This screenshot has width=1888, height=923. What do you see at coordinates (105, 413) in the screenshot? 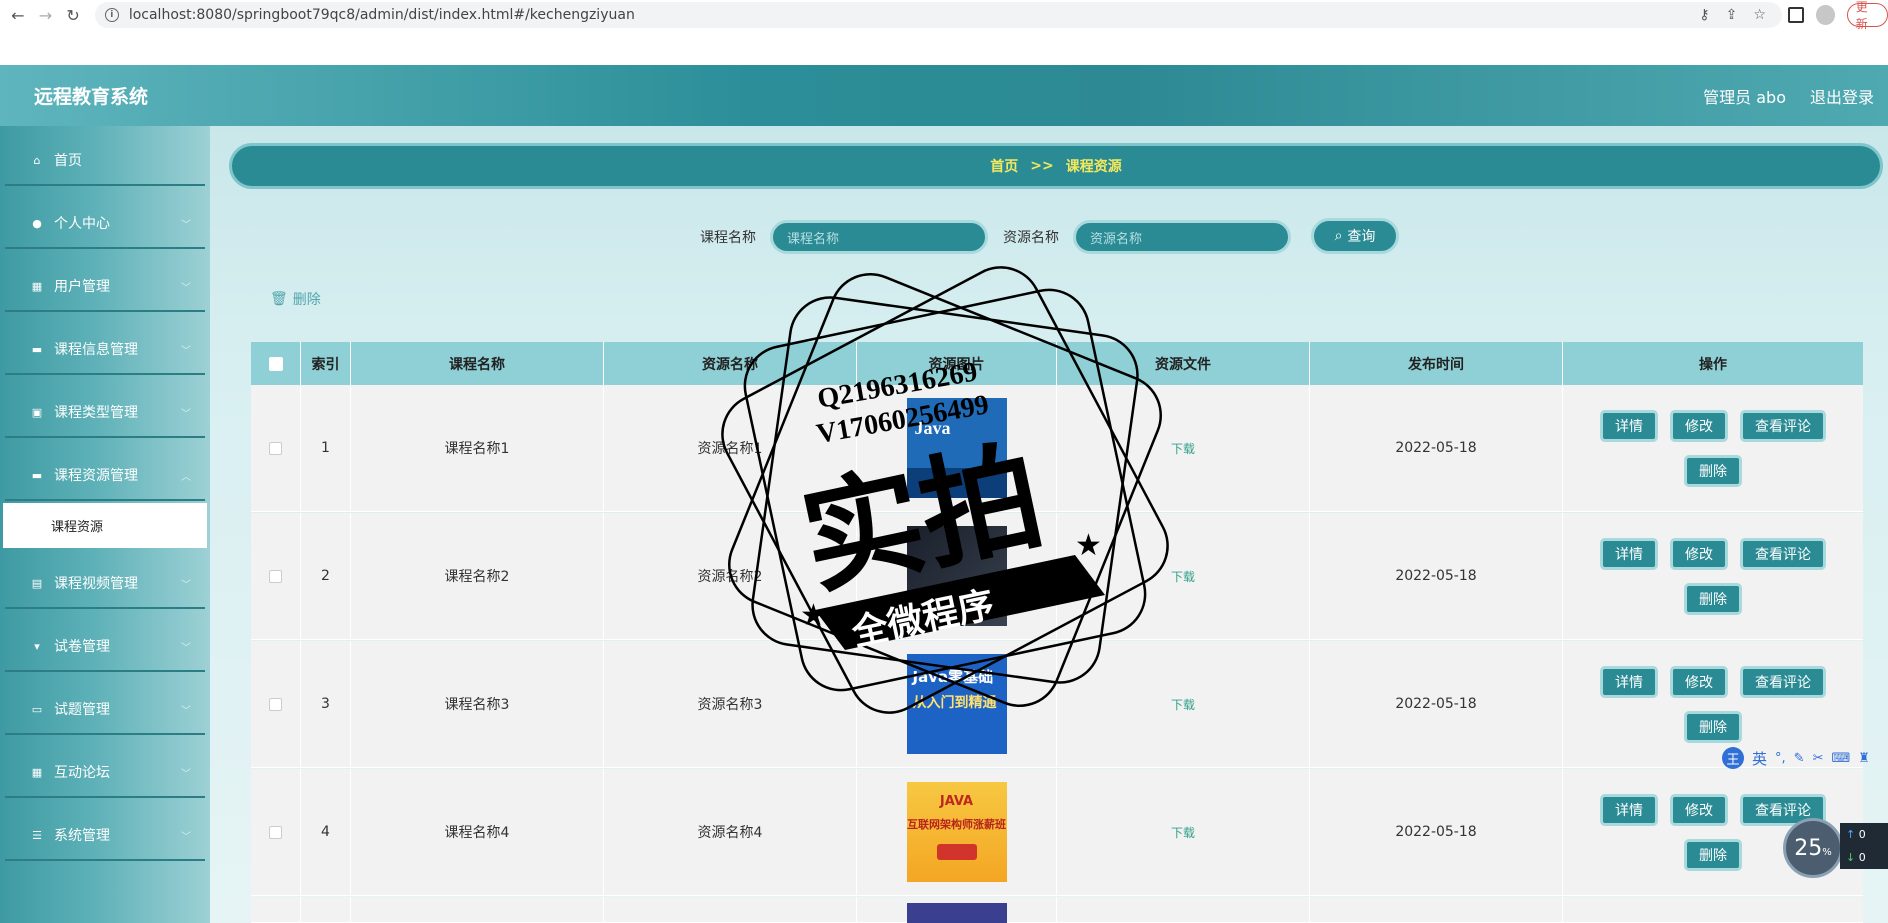
I see `sidebar-item-course-type: ▣ 课程类型管理 ﹀` at bounding box center [105, 413].